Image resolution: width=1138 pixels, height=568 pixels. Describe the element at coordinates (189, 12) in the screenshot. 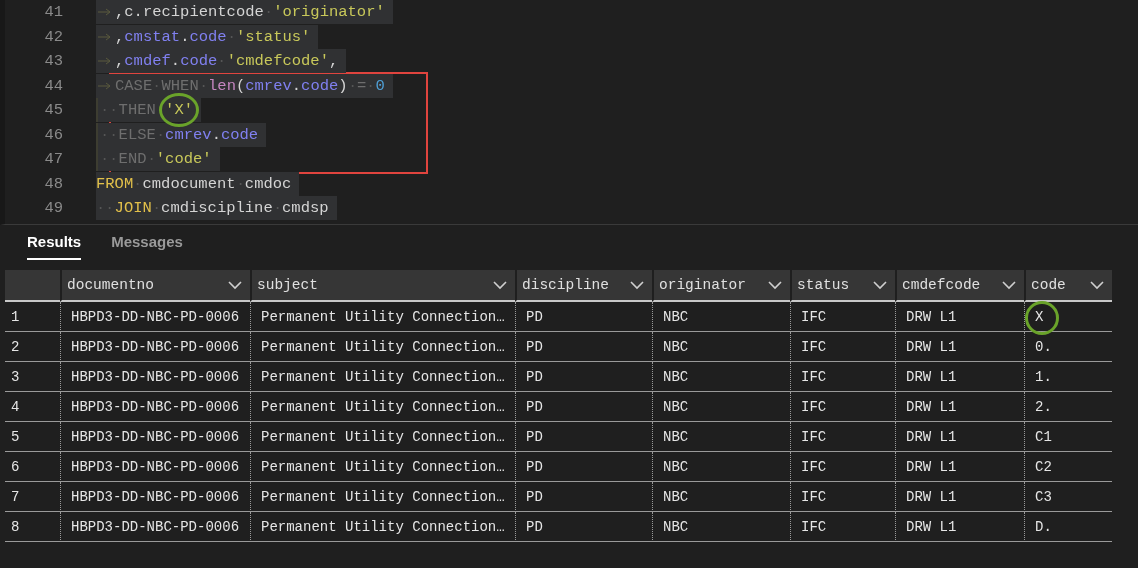

I see `code-token: ,c.recipientcode` at that location.